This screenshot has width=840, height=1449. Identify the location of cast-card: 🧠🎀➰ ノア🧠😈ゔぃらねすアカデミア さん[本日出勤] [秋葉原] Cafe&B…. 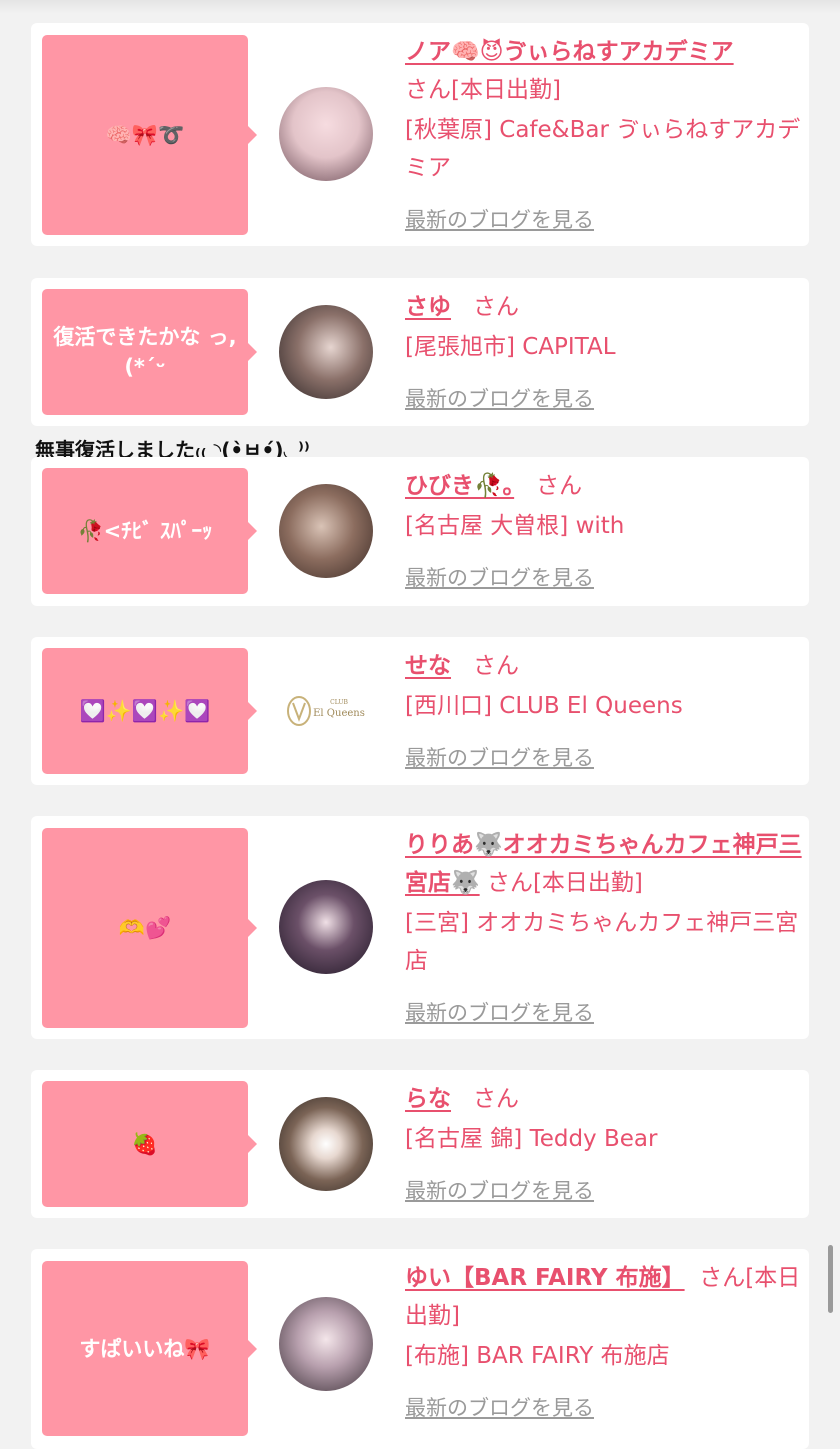
(420, 134).